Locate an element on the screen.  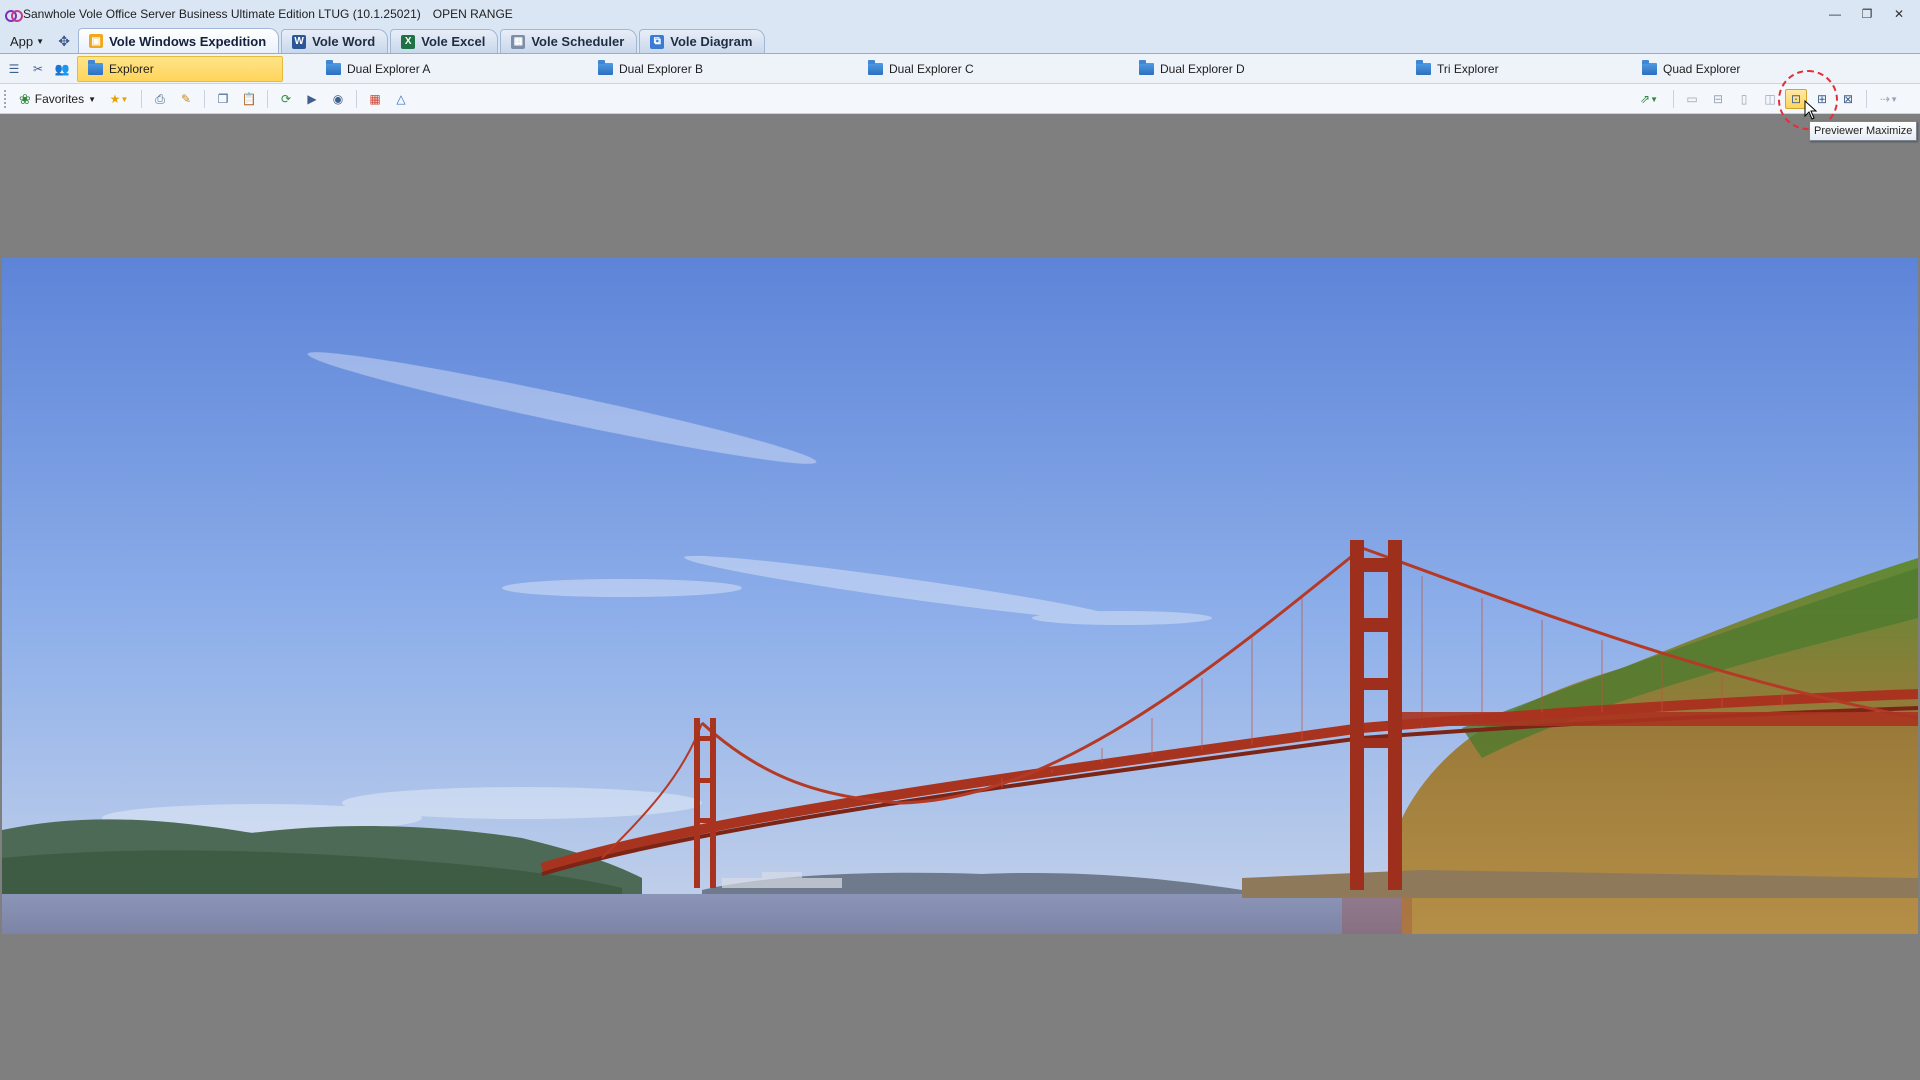
layout-tab-dual-explorer-a: Dual Explorer A is located at coordinates (416, 69).